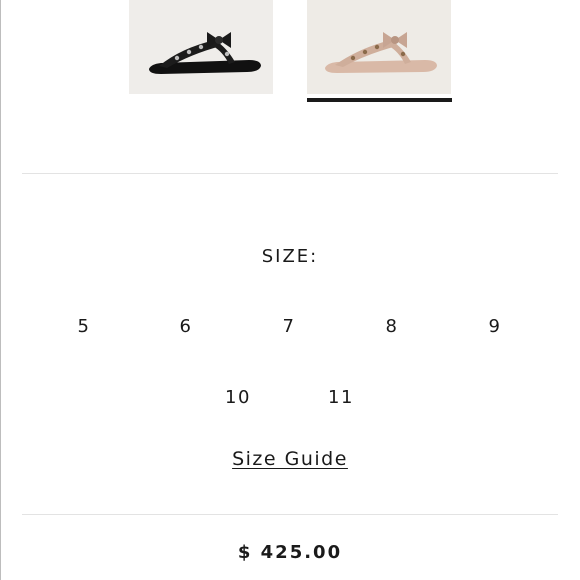 The width and height of the screenshot is (580, 580). What do you see at coordinates (84, 327) in the screenshot?
I see `size-option-5: 5` at bounding box center [84, 327].